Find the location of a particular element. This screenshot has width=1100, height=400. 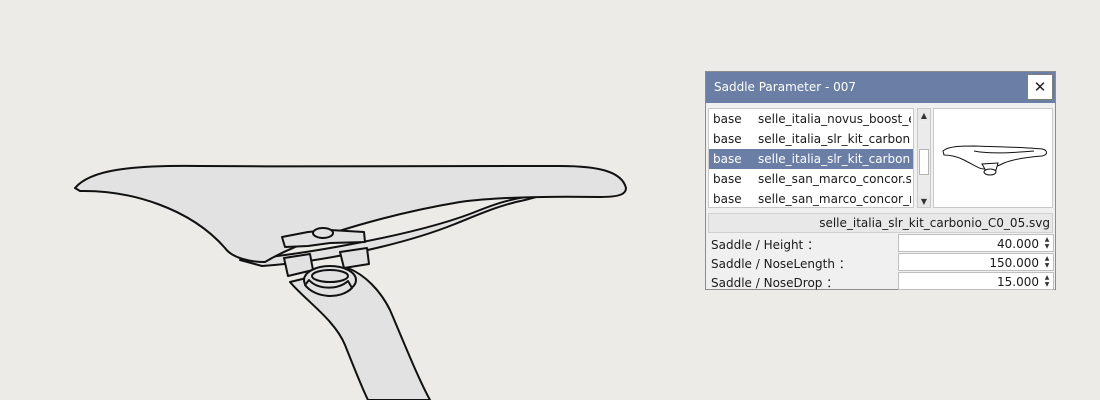

spin-value: 40.000 is located at coordinates (1018, 244).